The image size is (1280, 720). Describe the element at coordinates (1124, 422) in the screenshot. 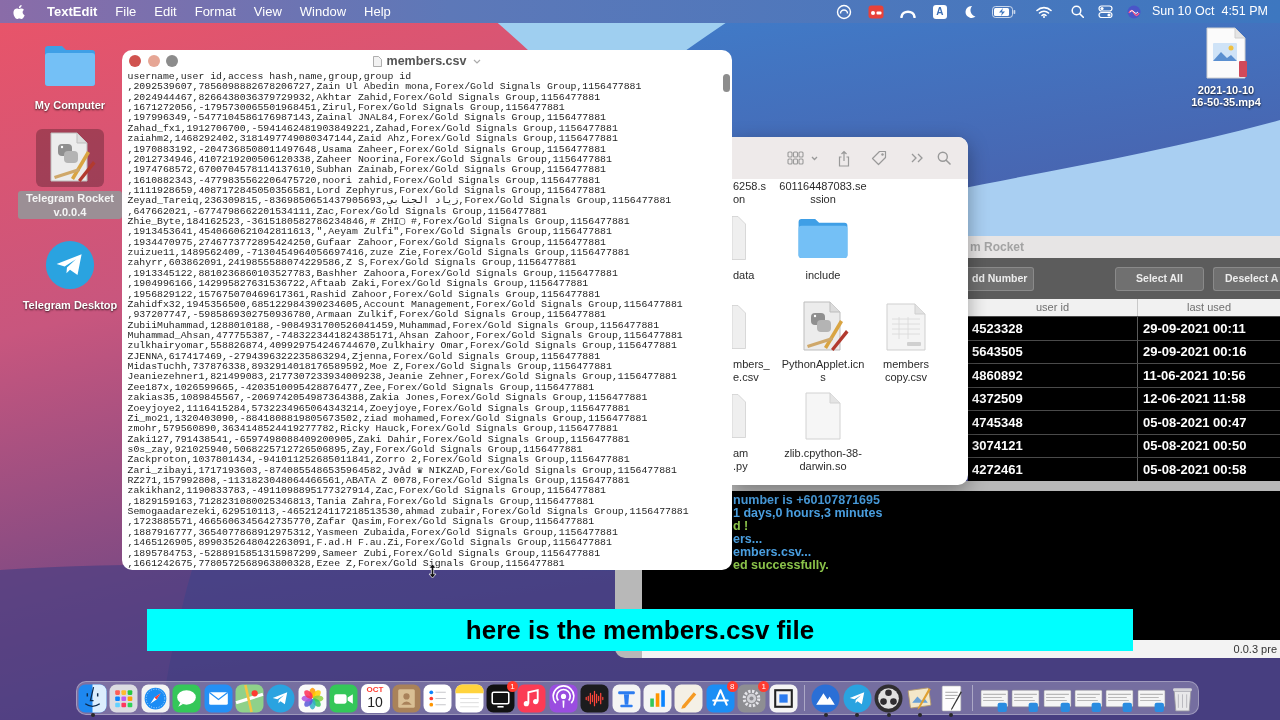

I see `table-row: 4745348 05-08-2021 00:47` at that location.